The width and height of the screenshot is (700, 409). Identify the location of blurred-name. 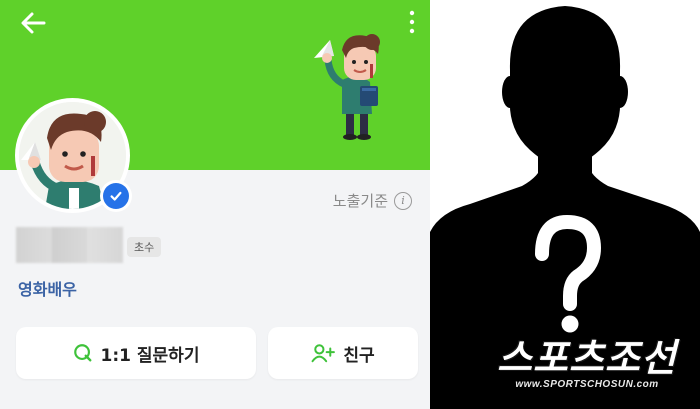
(69, 245).